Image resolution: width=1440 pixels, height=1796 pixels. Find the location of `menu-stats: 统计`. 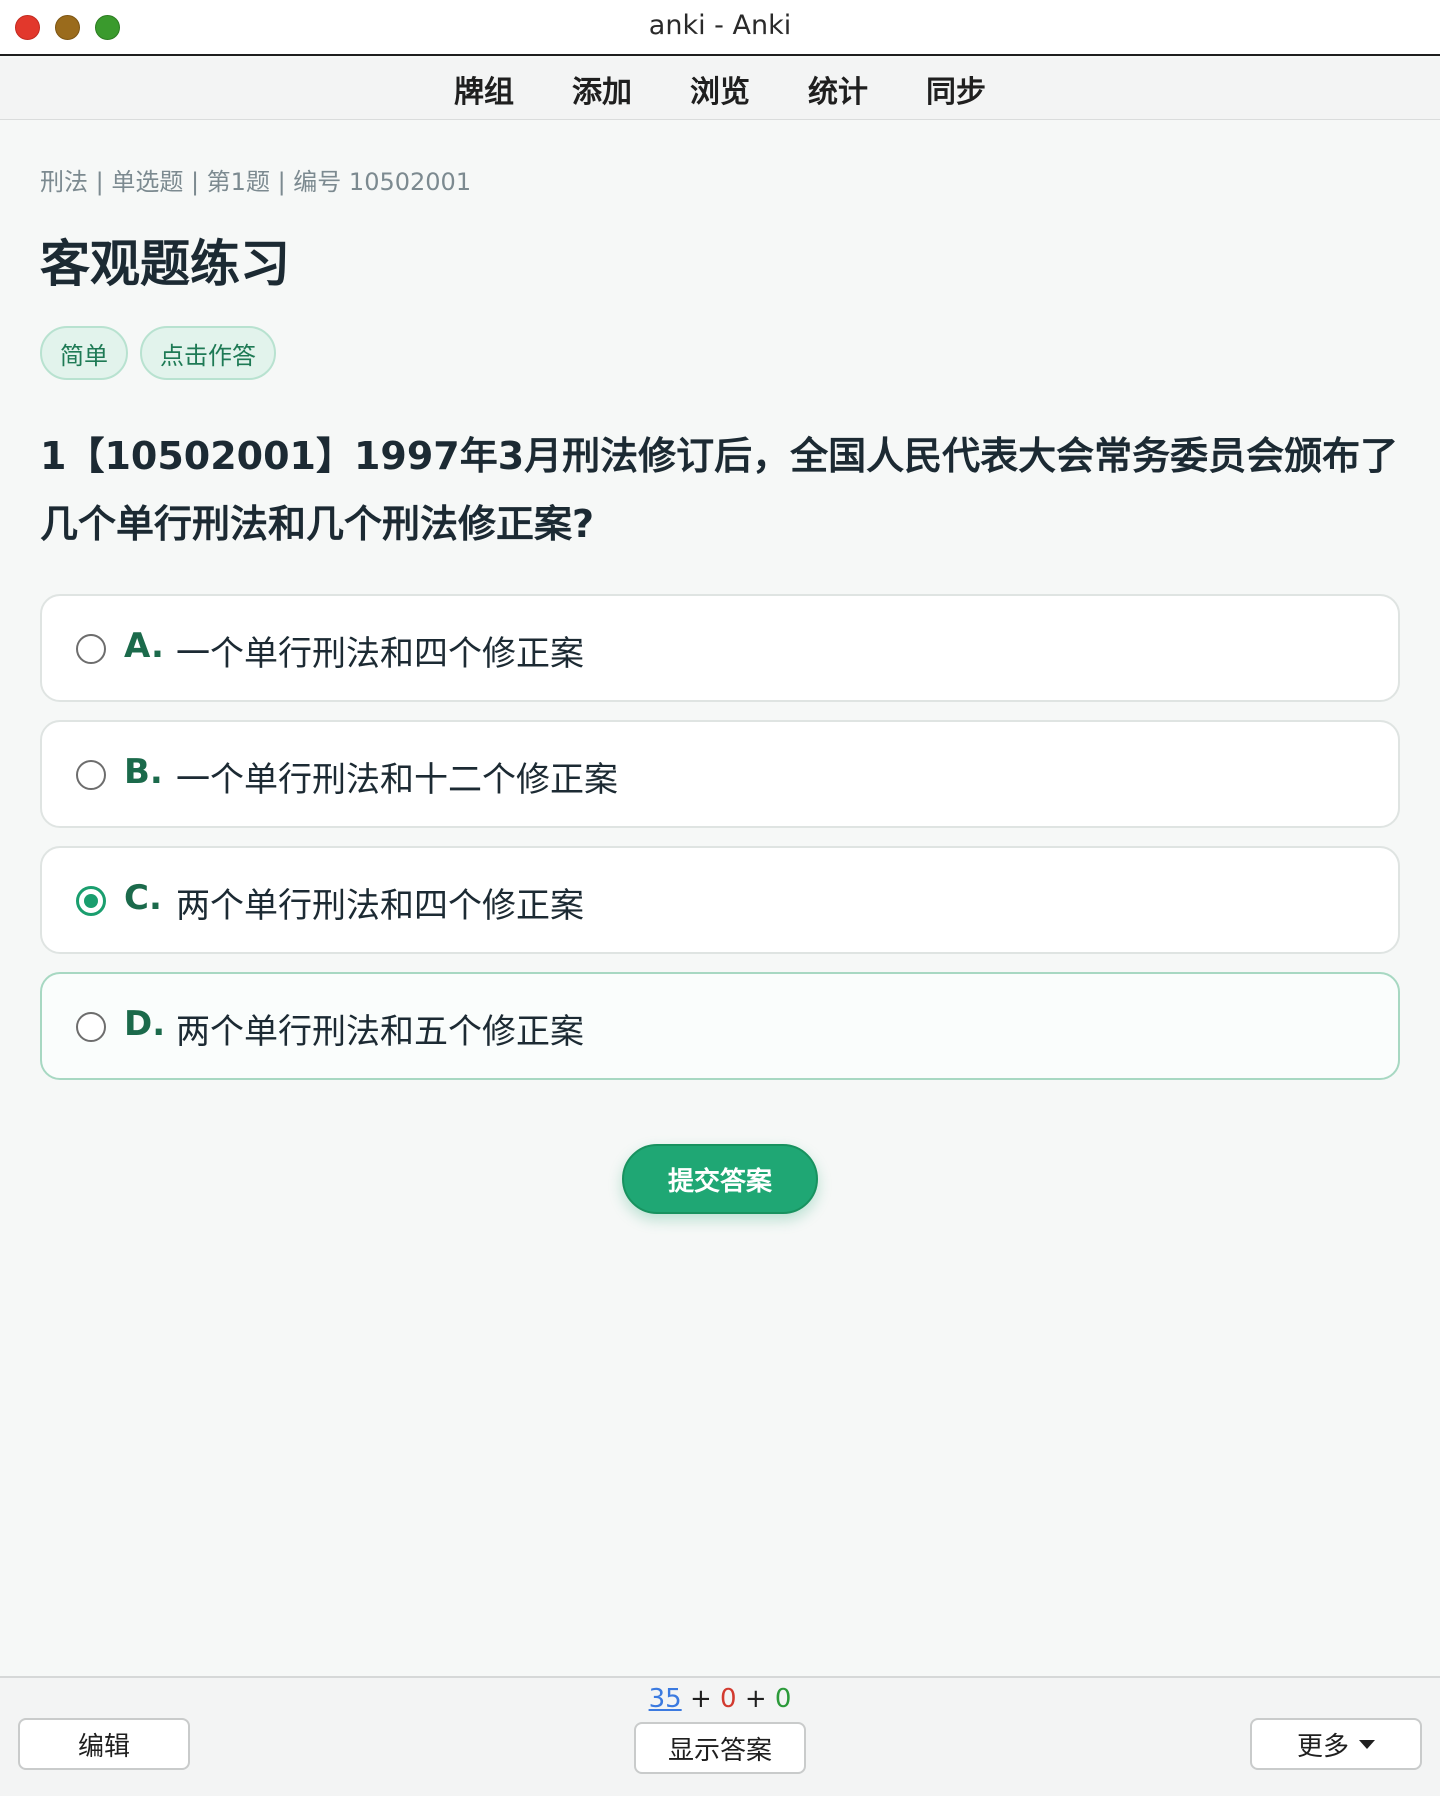

menu-stats: 统计 is located at coordinates (838, 89).